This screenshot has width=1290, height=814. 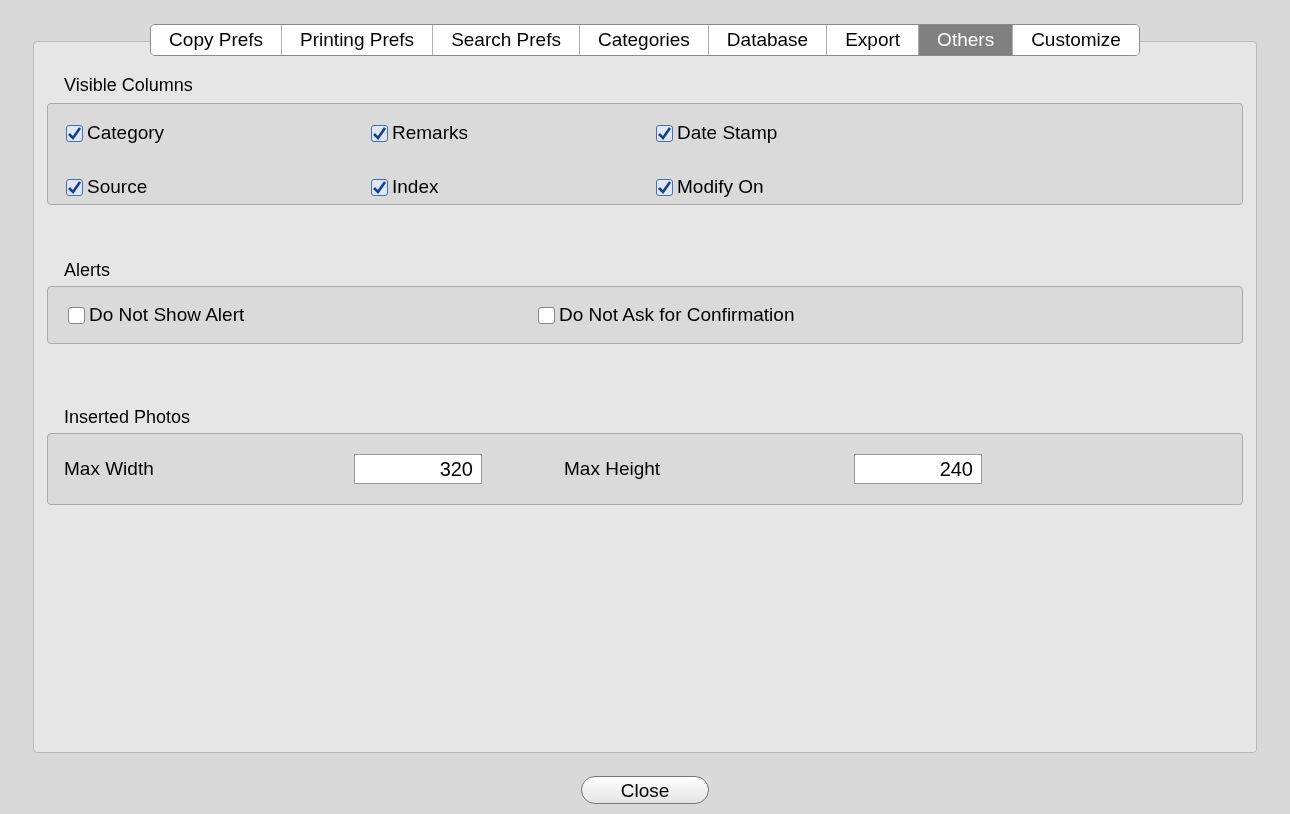 I want to click on checkbox-label: Index, so click(x=415, y=186).